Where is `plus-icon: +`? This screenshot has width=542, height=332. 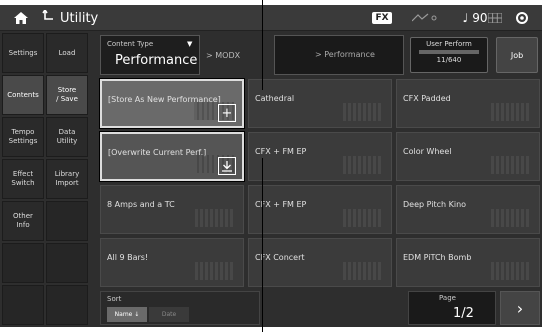
plus-icon: + is located at coordinates (227, 113).